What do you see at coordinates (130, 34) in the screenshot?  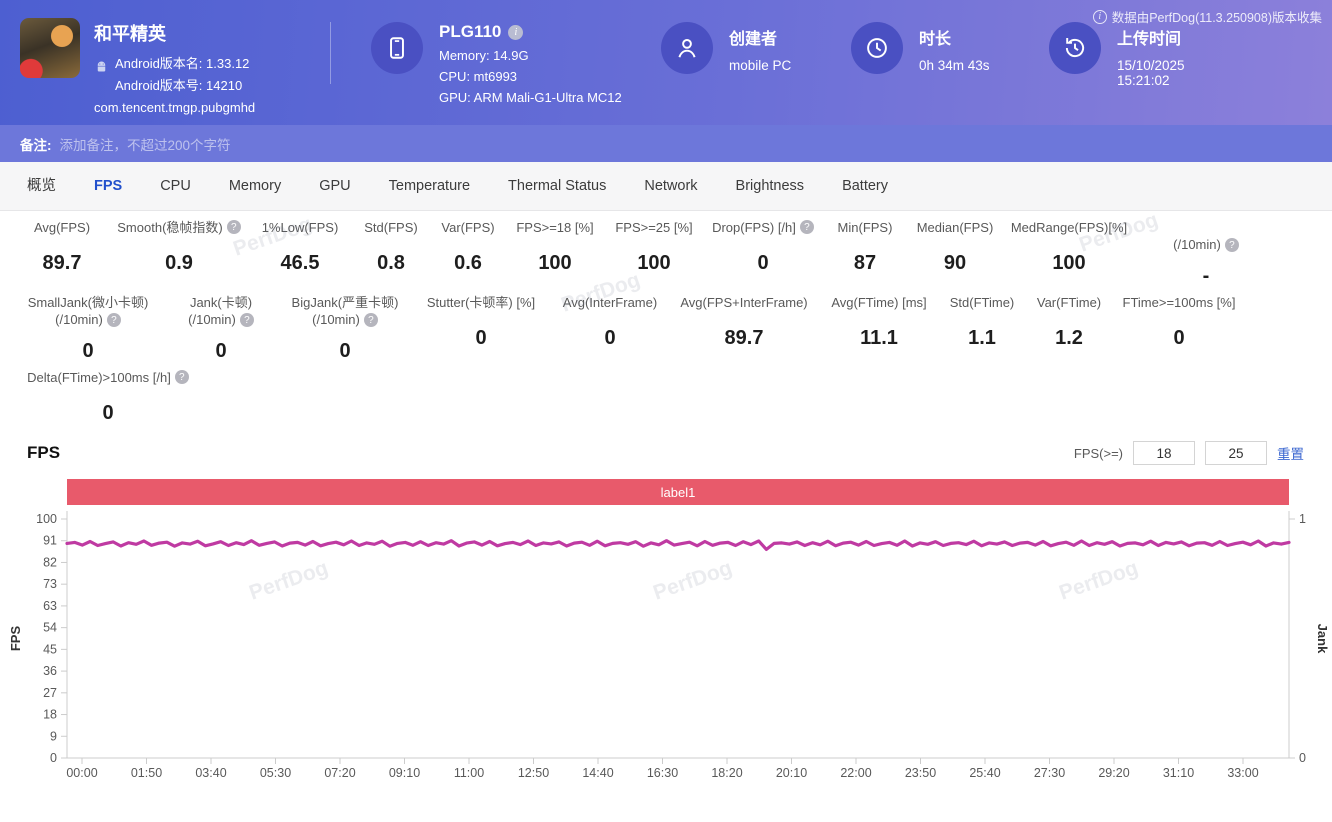 I see `app-title: 和平精英` at bounding box center [130, 34].